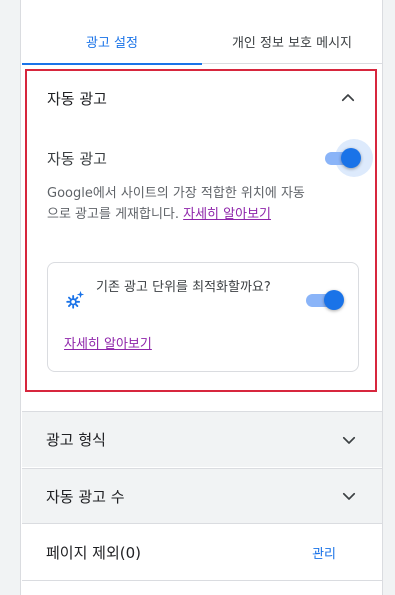 The width and height of the screenshot is (395, 595). I want to click on manage-exclusions-link: 관리, so click(324, 552).